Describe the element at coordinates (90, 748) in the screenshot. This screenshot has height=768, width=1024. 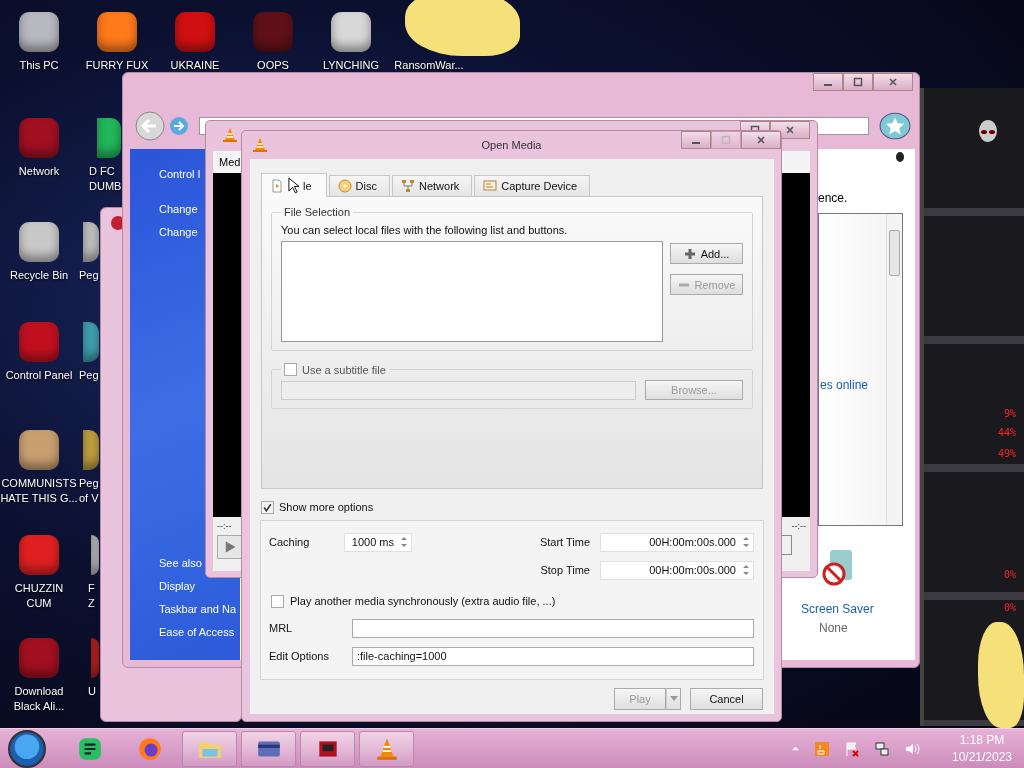
I see `notes-app-icon` at that location.